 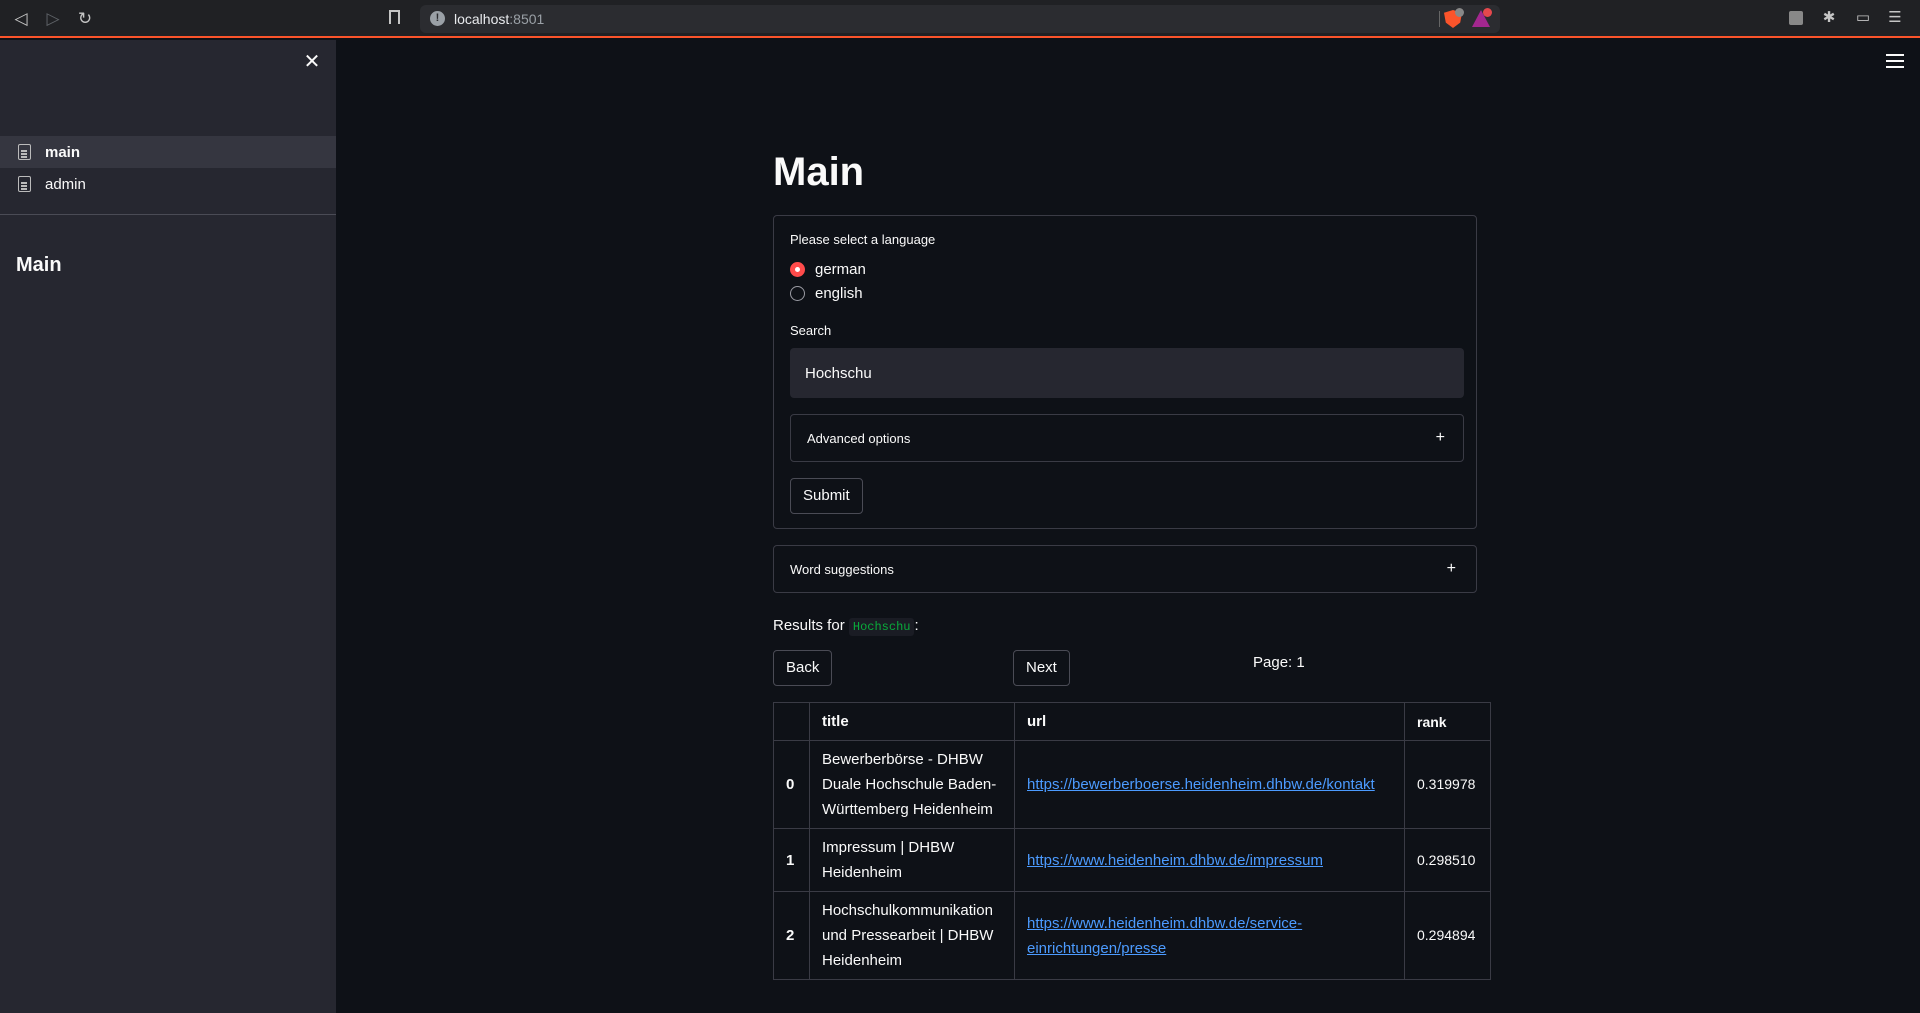 What do you see at coordinates (65, 184) in the screenshot?
I see `sidebar-item-label: admin` at bounding box center [65, 184].